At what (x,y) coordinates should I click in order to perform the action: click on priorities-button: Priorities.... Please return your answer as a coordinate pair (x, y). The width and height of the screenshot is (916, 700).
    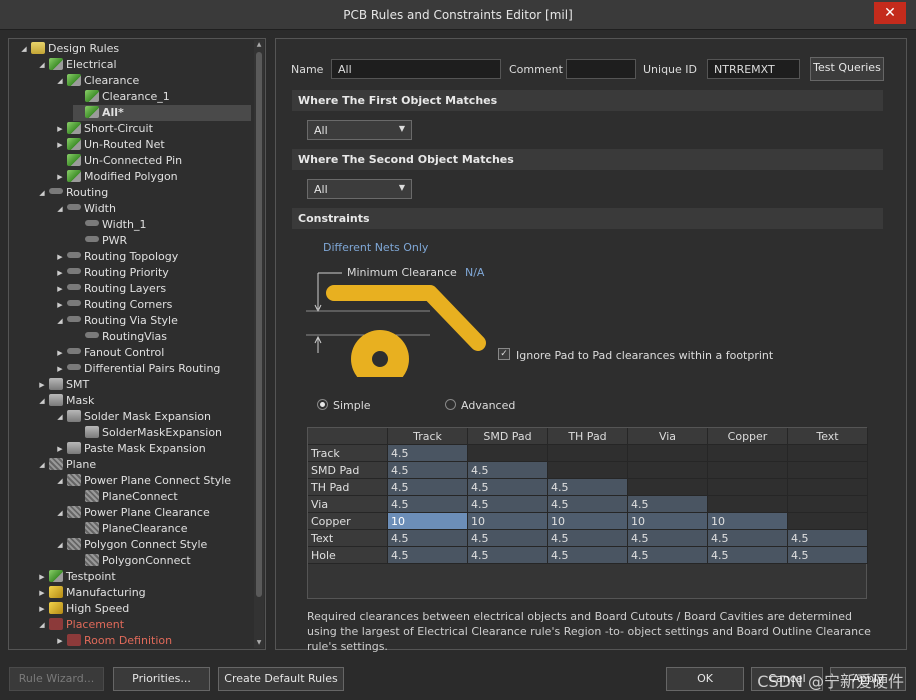
    Looking at the image, I should click on (161, 679).